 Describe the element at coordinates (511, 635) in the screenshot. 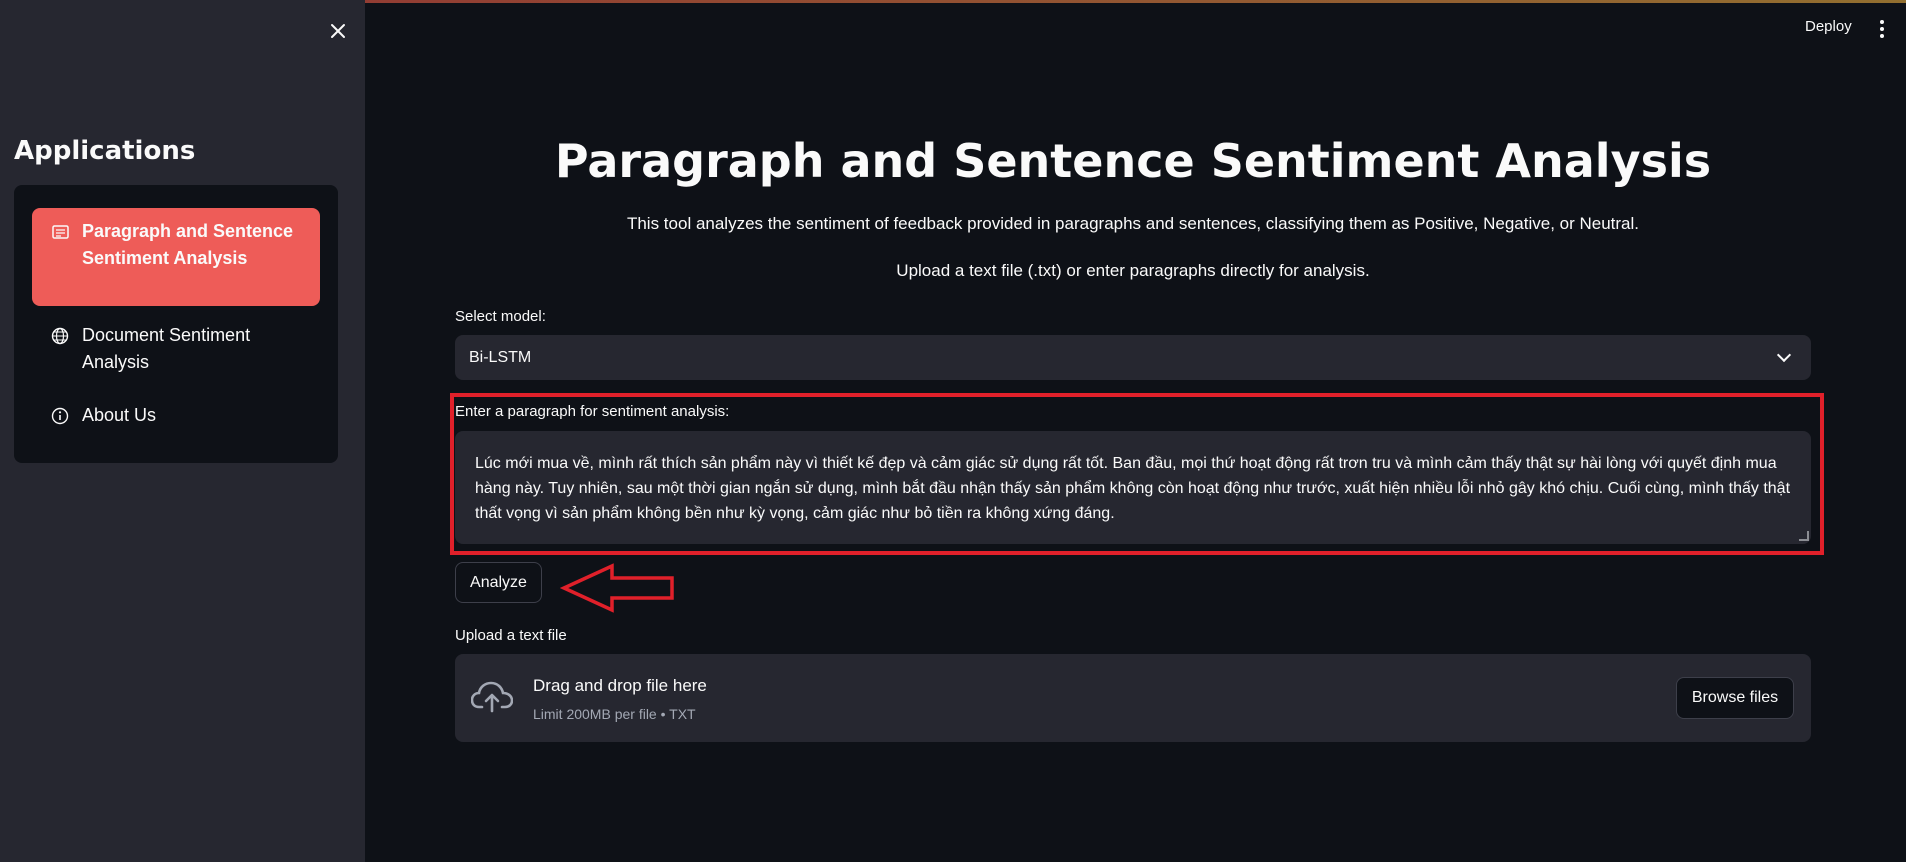

I see `upload-label: Upload a text file` at that location.